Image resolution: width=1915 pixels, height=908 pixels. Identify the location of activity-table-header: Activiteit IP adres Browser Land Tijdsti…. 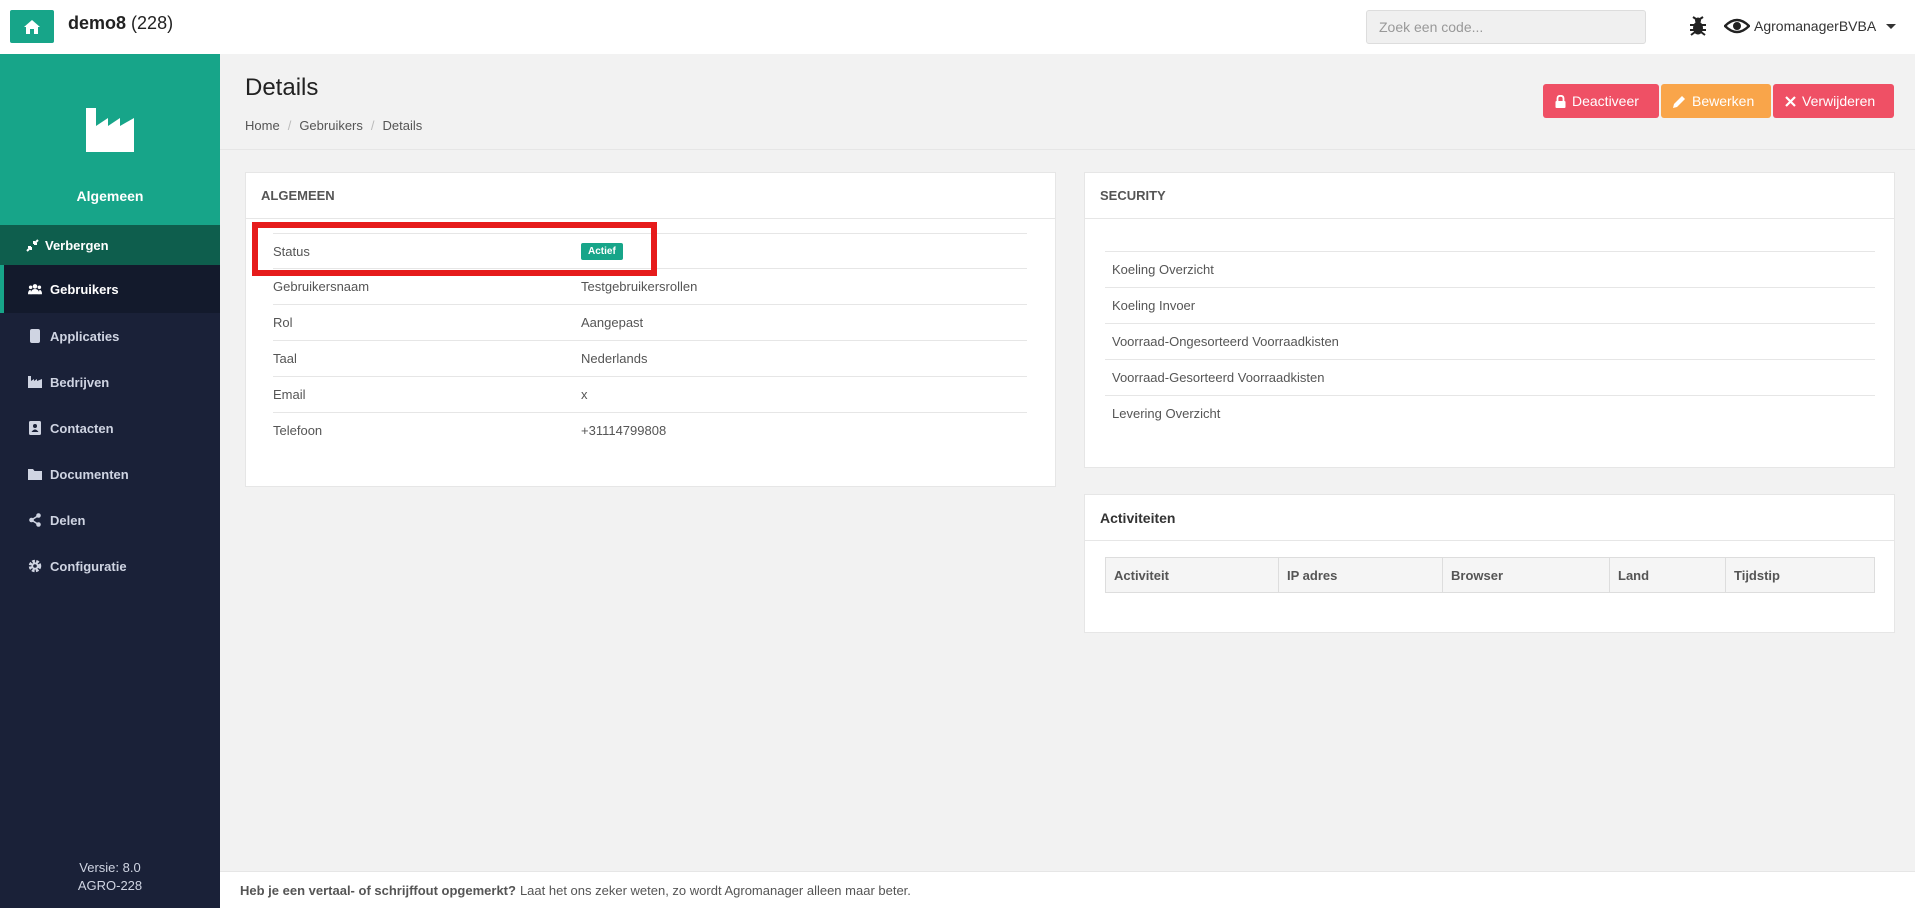
(1490, 575).